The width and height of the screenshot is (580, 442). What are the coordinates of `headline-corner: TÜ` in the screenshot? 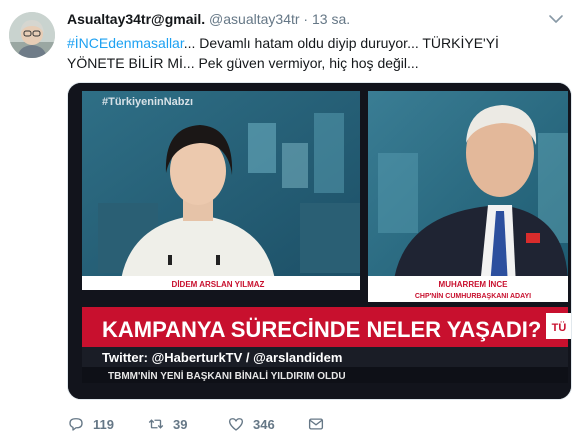 It's located at (559, 327).